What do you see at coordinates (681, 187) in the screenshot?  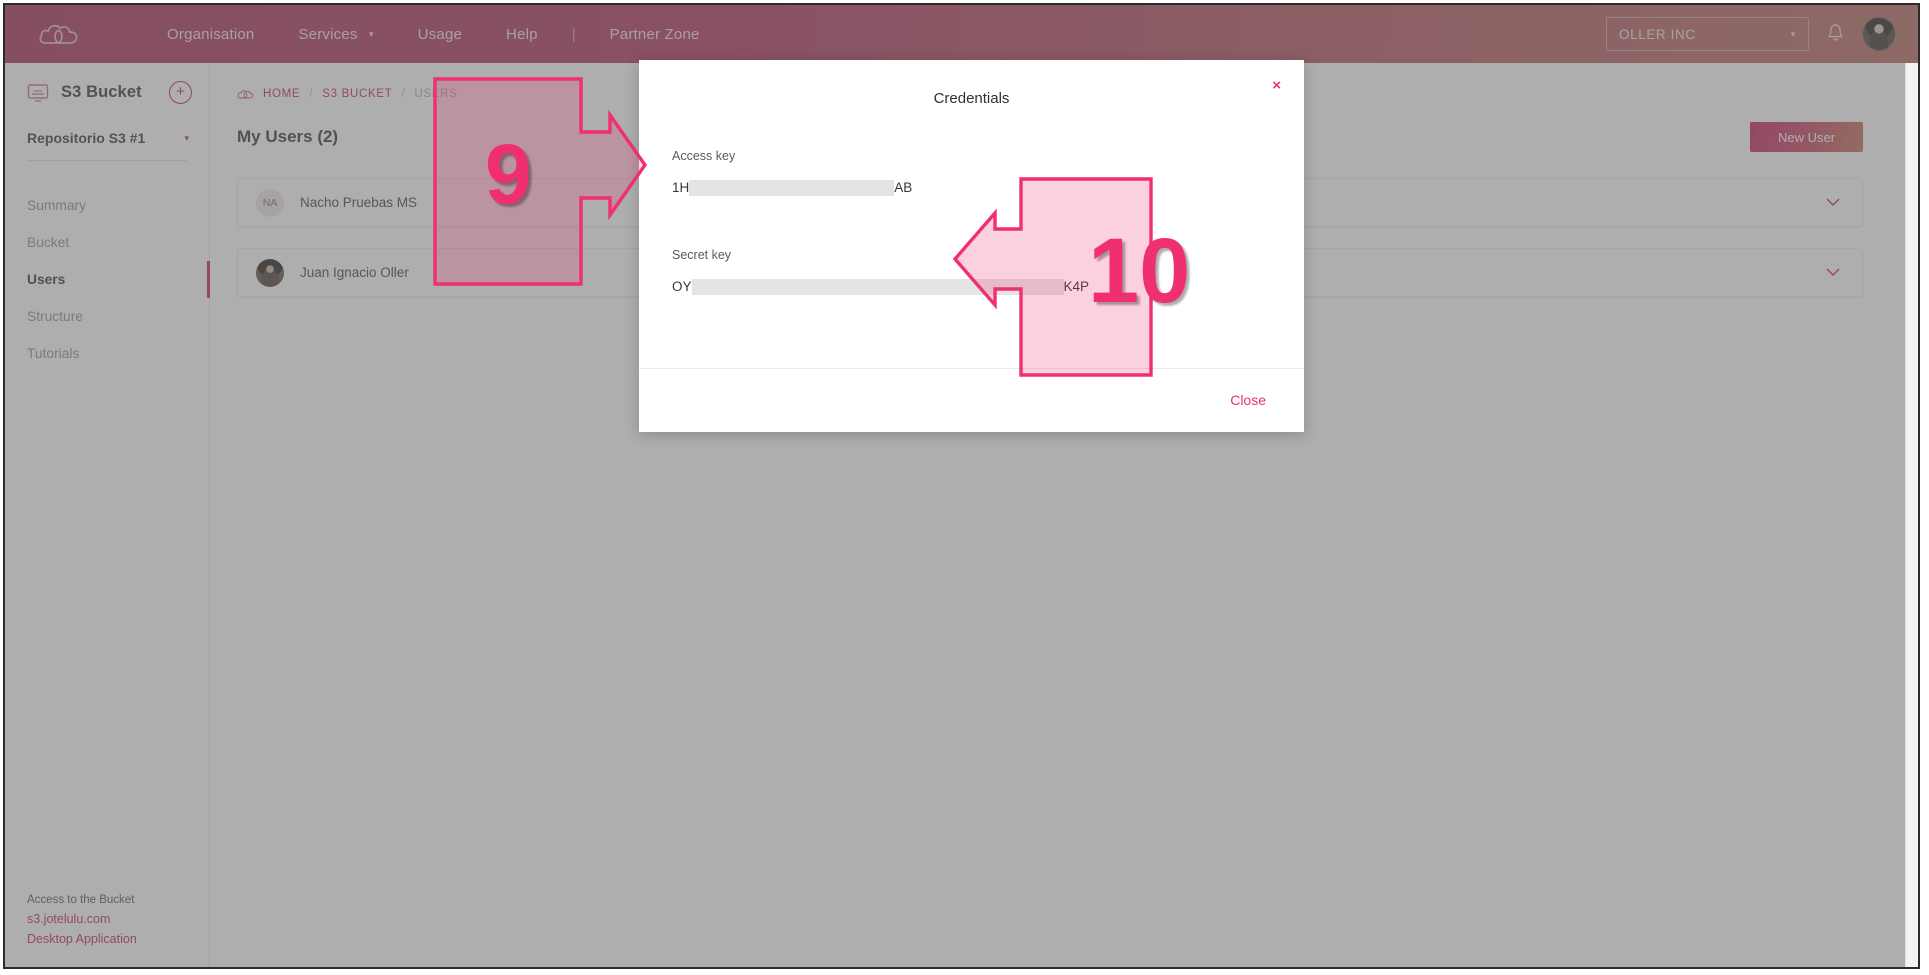 I see `access-key-prefix: 1H` at bounding box center [681, 187].